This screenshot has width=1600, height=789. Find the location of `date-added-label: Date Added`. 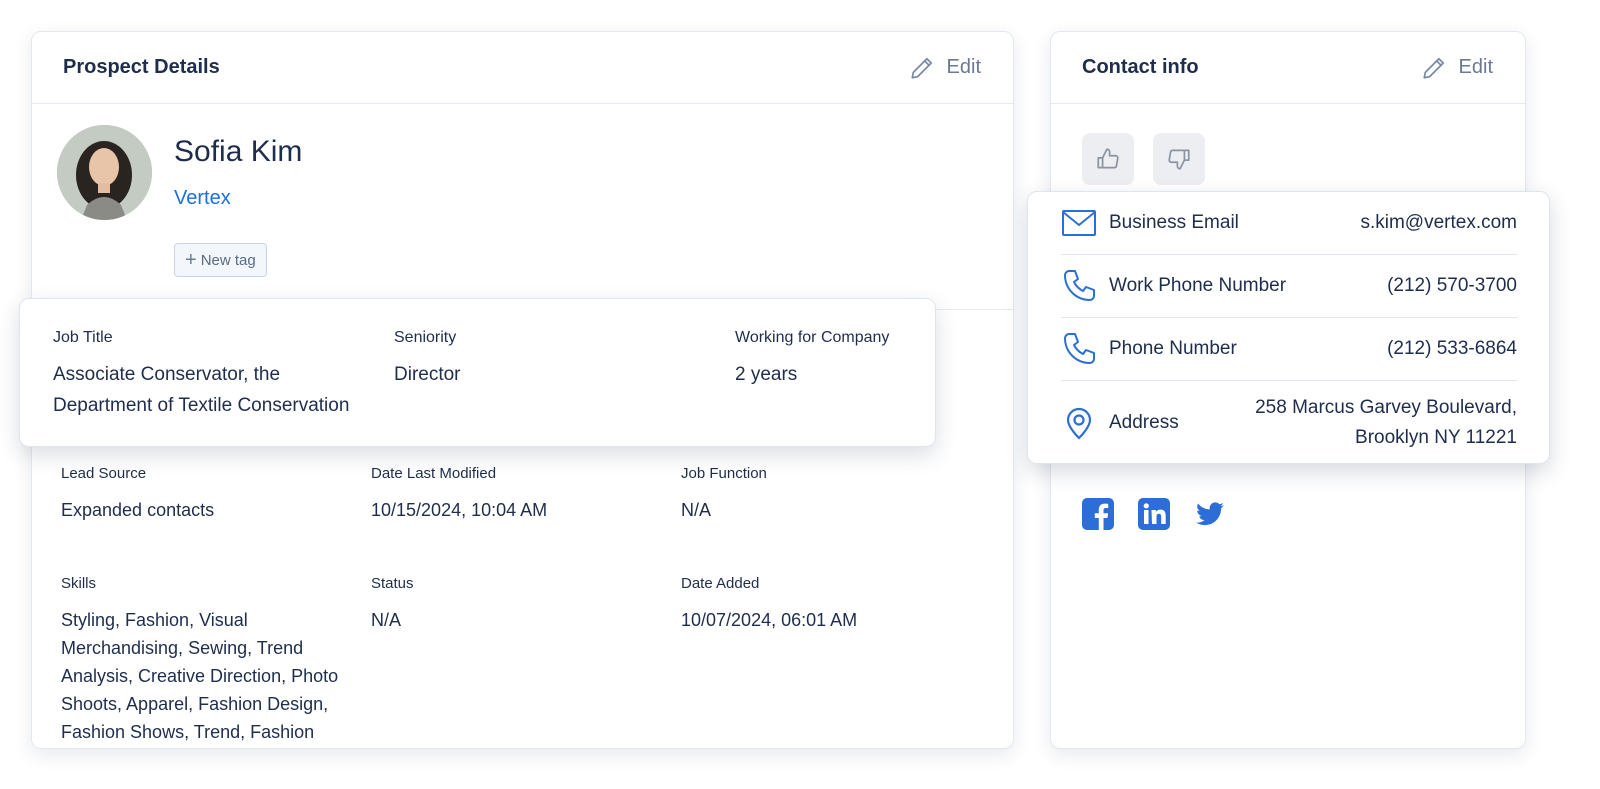

date-added-label: Date Added is located at coordinates (720, 583).